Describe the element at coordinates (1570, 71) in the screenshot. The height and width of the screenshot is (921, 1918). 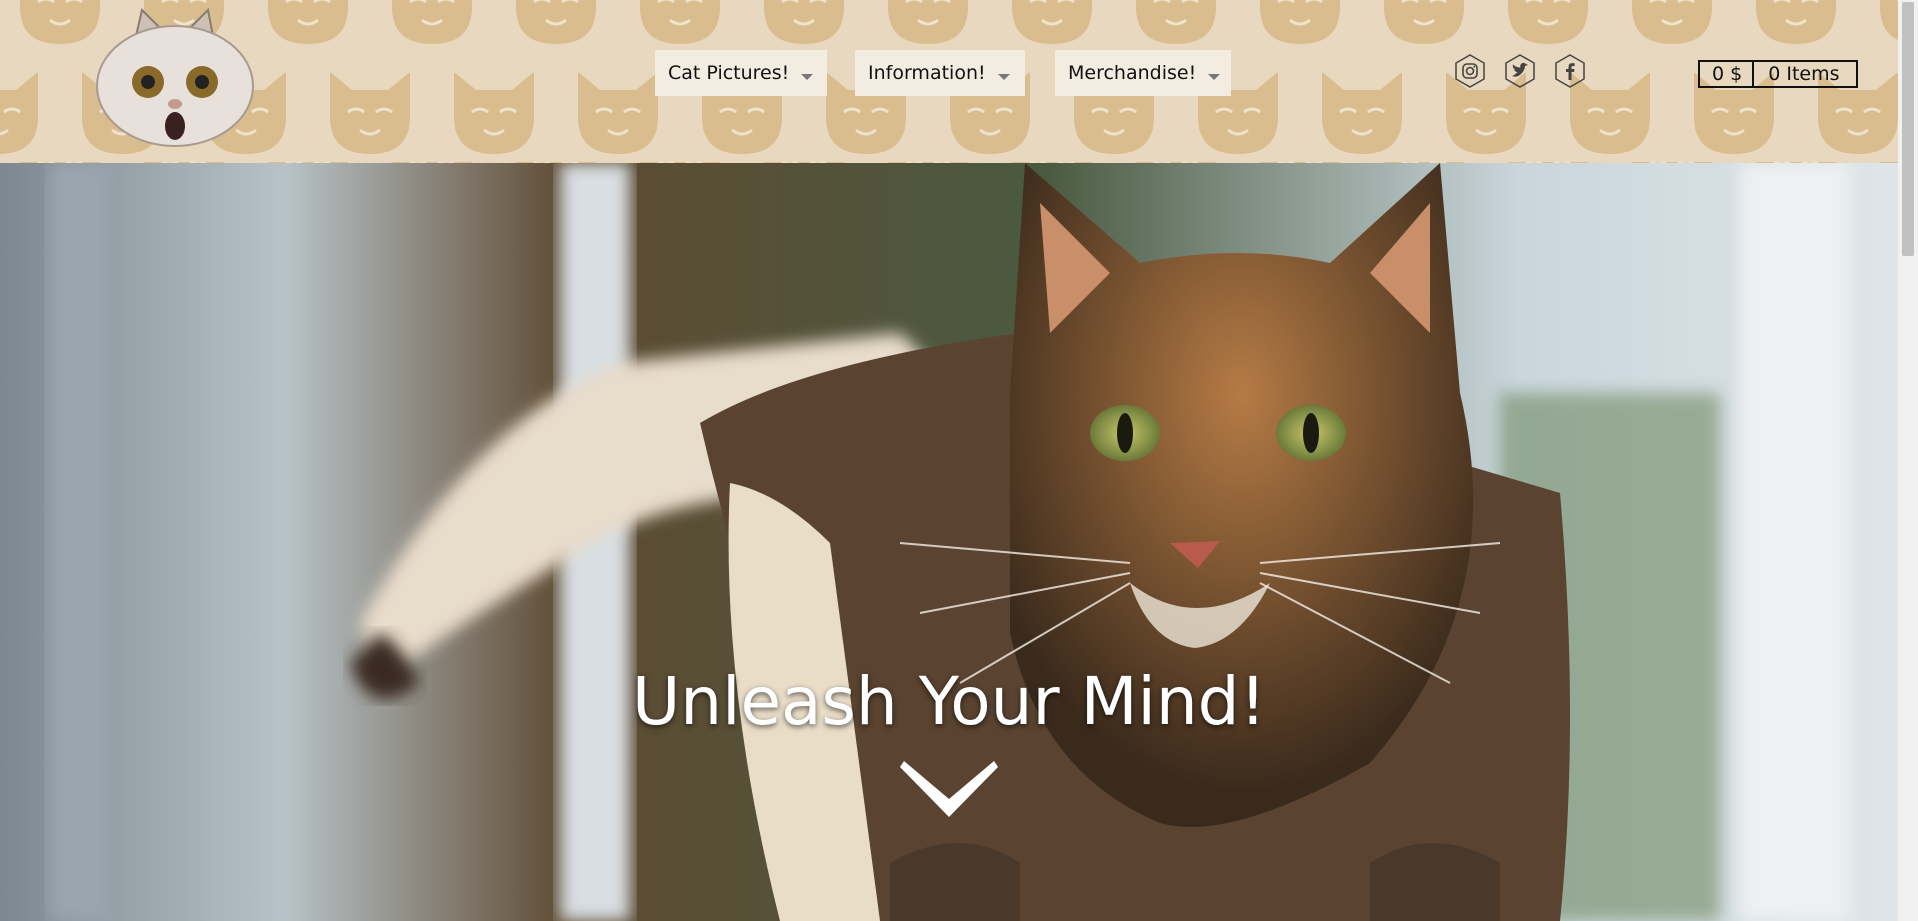
I see `facebook-icon` at that location.